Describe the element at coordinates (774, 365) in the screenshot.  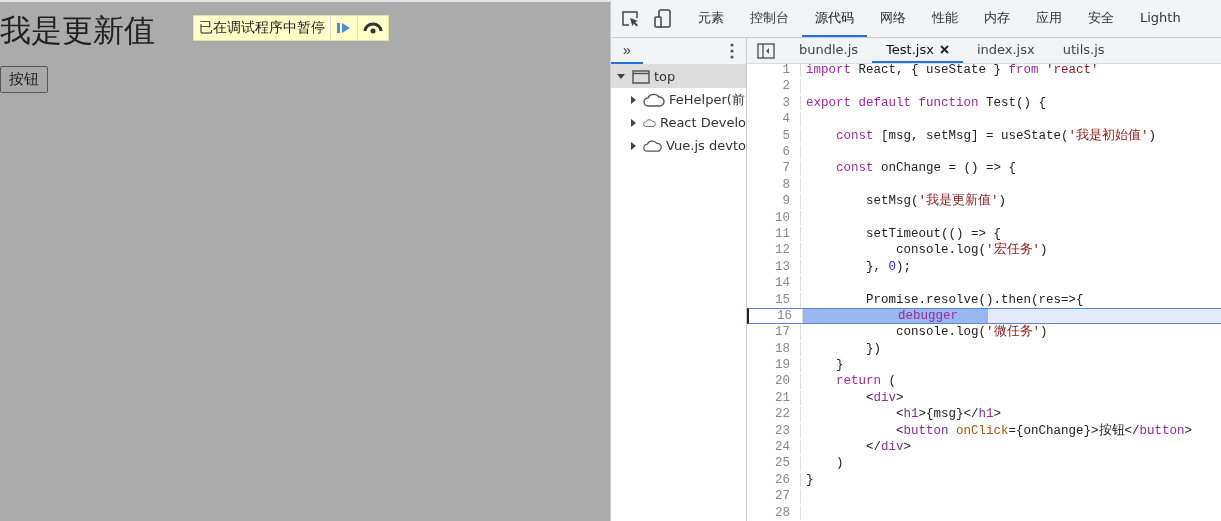
I see `line-number: 19` at that location.